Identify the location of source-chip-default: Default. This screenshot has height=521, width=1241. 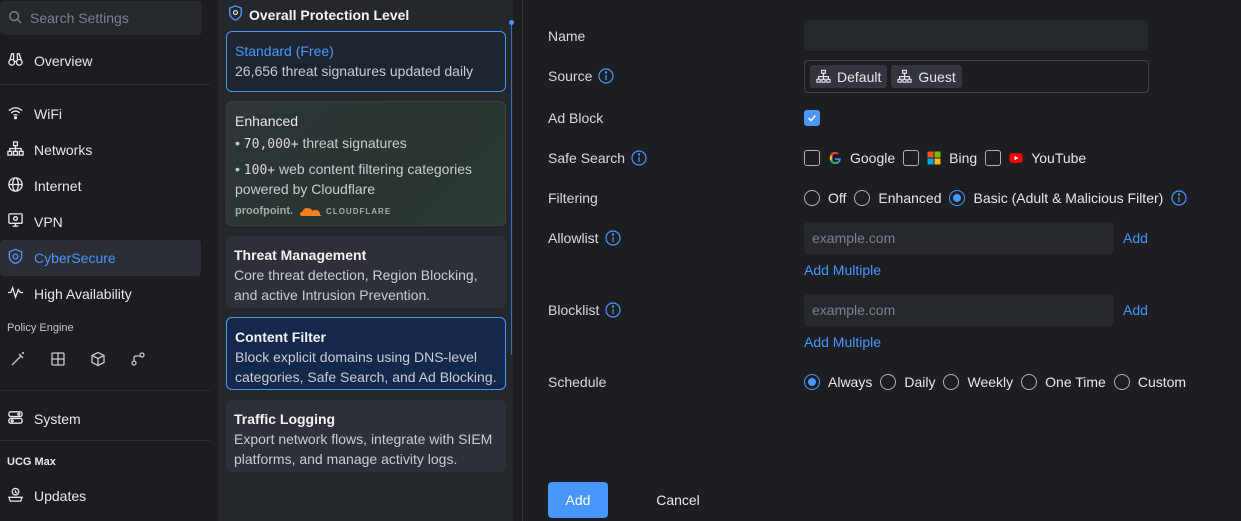
(849, 76).